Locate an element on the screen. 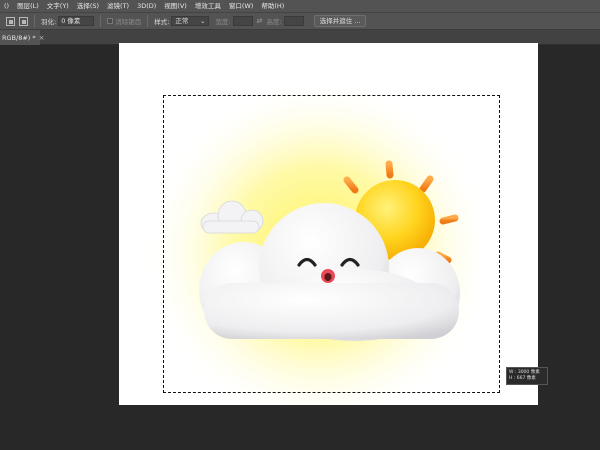  add-to-selection-icon is located at coordinates (23, 21).